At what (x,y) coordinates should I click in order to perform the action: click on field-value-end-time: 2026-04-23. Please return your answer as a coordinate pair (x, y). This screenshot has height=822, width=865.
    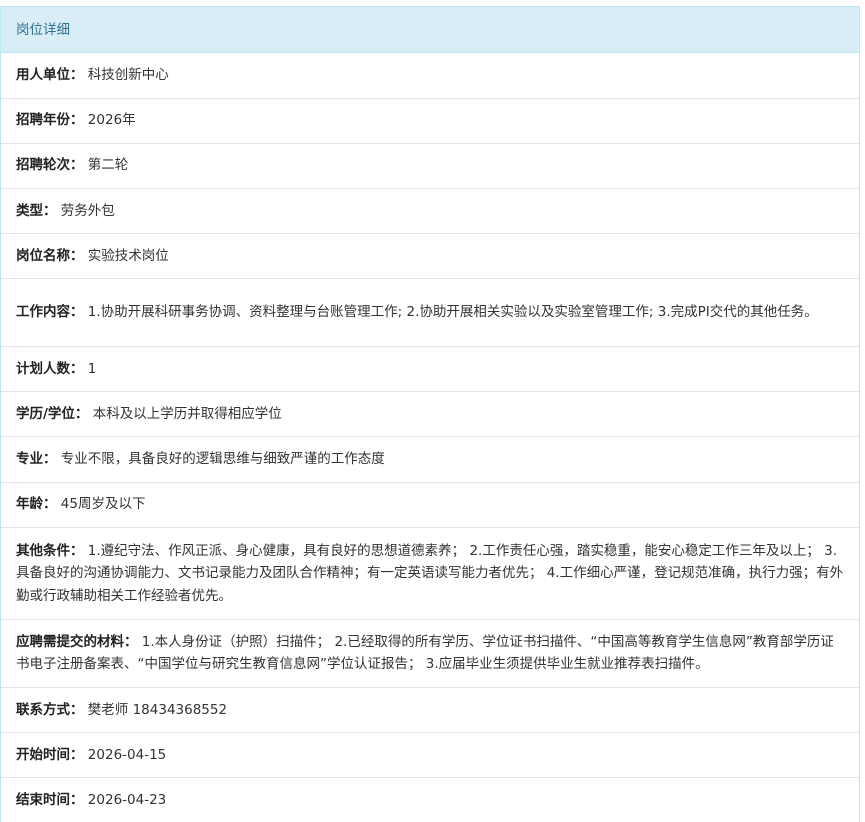
    Looking at the image, I should click on (127, 799).